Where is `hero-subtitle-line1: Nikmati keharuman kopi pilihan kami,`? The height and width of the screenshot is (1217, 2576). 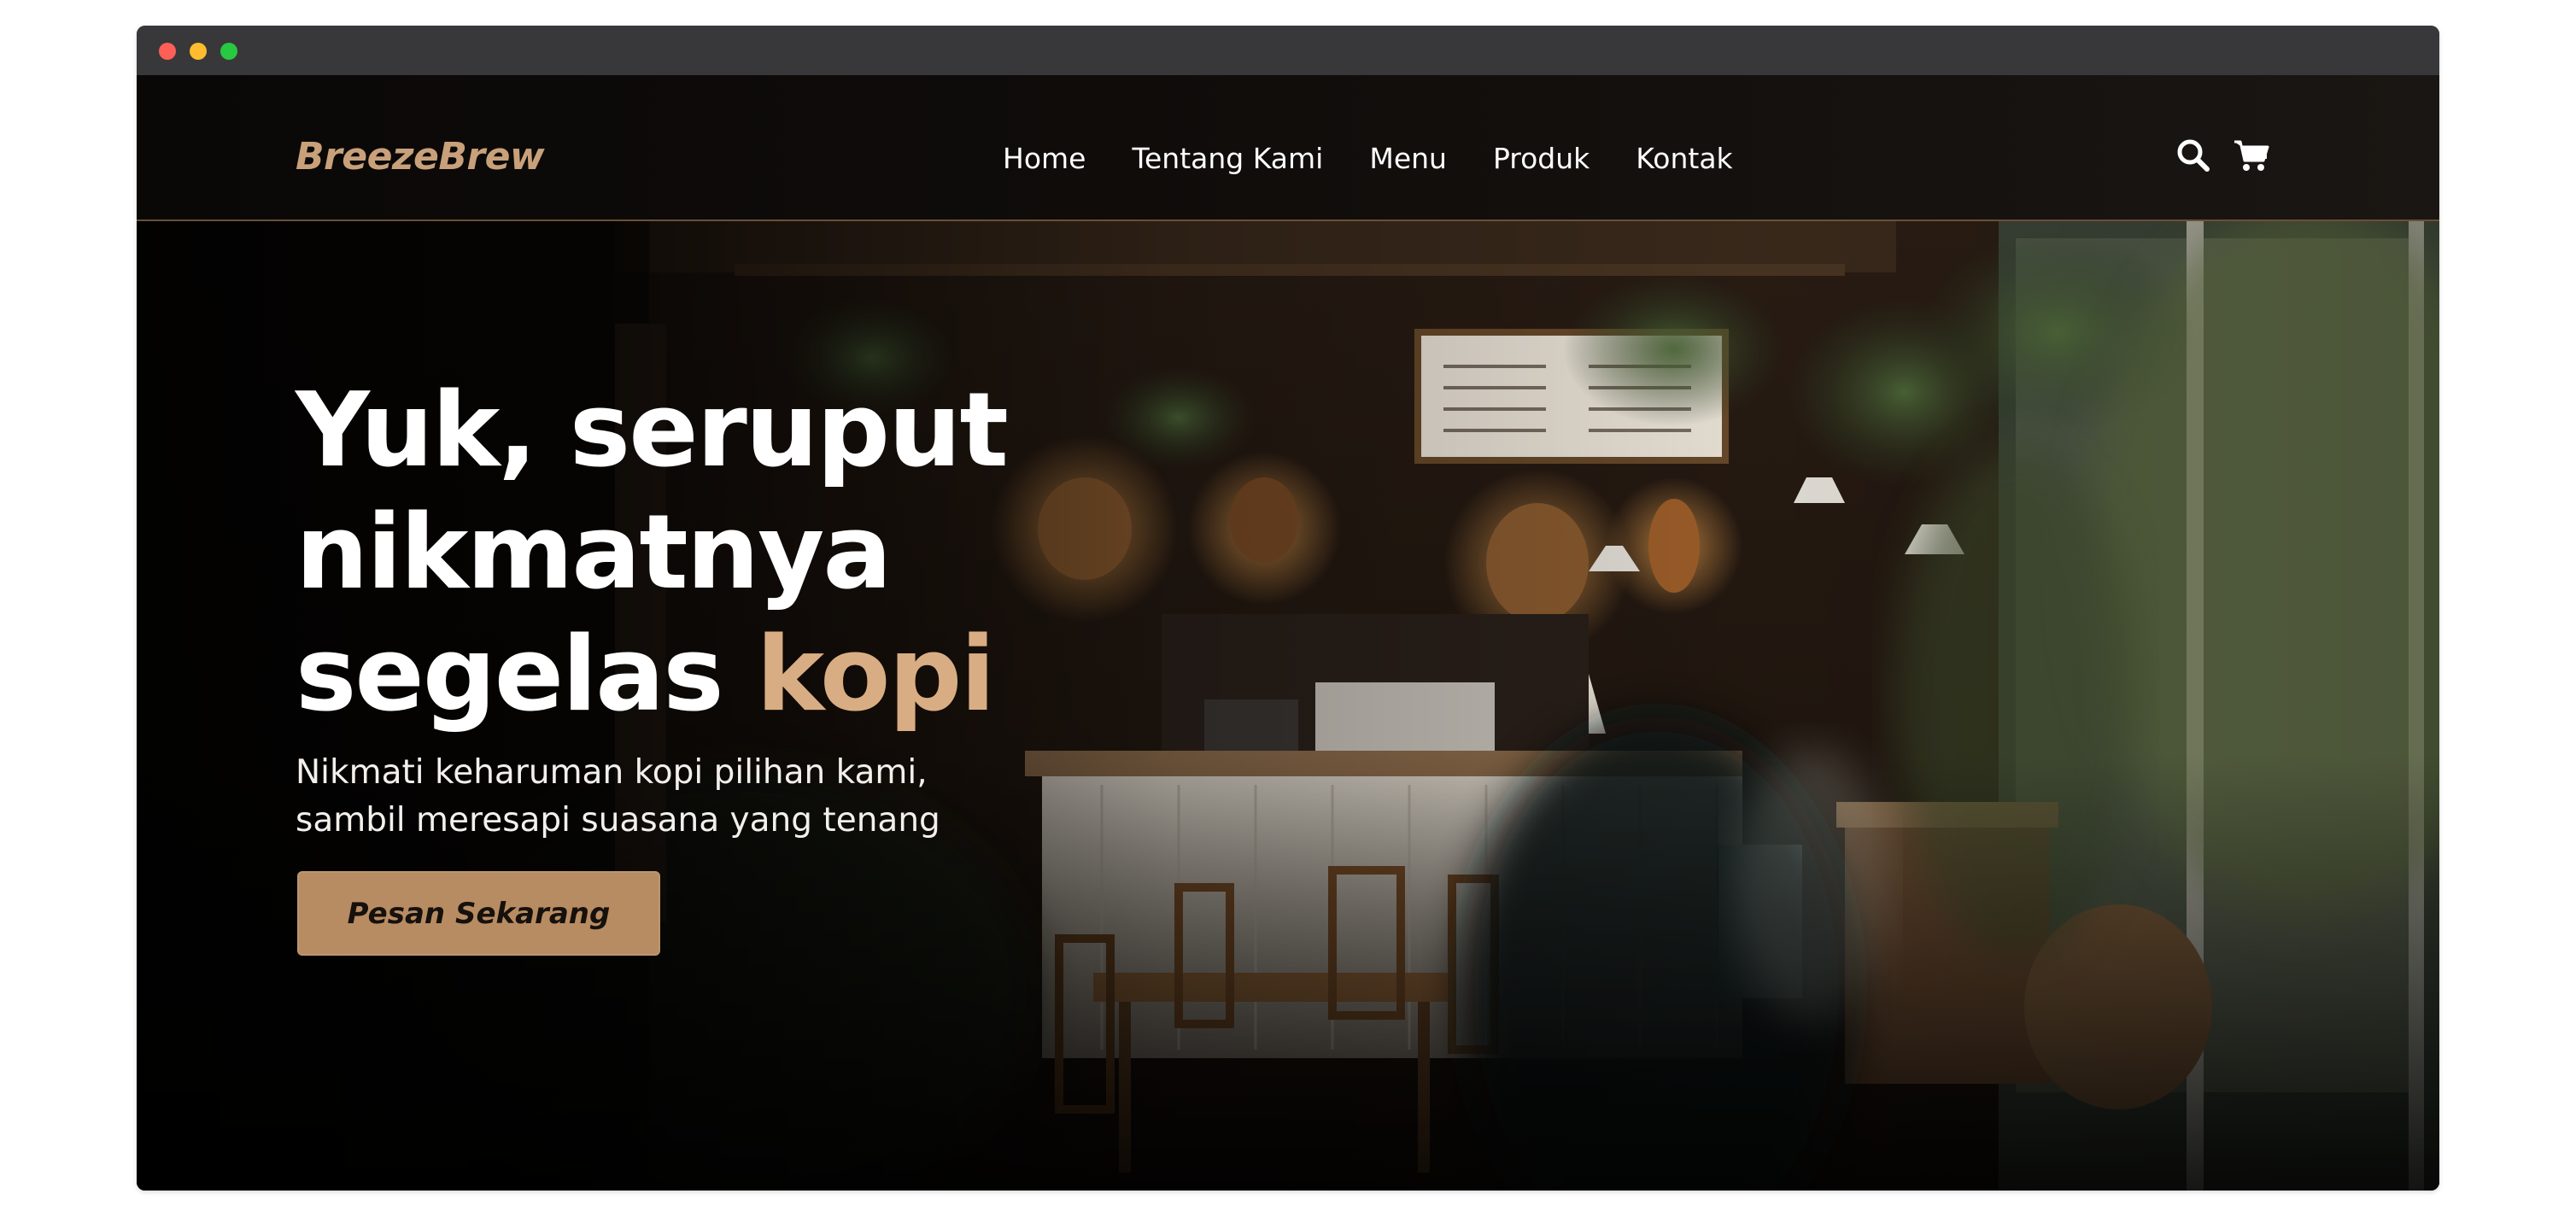 hero-subtitle-line1: Nikmati keharuman kopi pilihan kami, is located at coordinates (612, 773).